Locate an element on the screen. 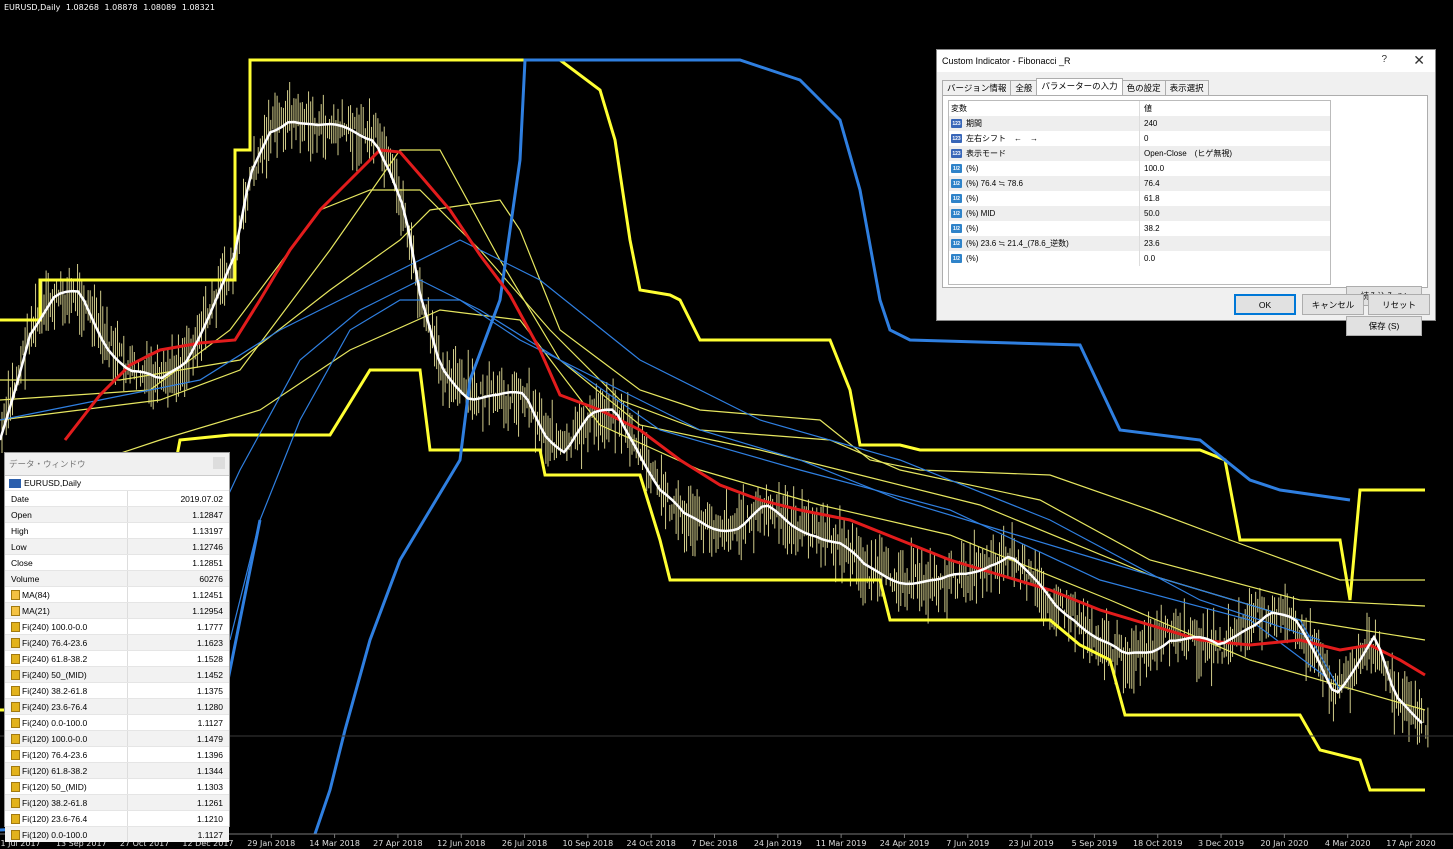 This screenshot has height=849, width=1453. close-icon: ✕ is located at coordinates (1419, 60).